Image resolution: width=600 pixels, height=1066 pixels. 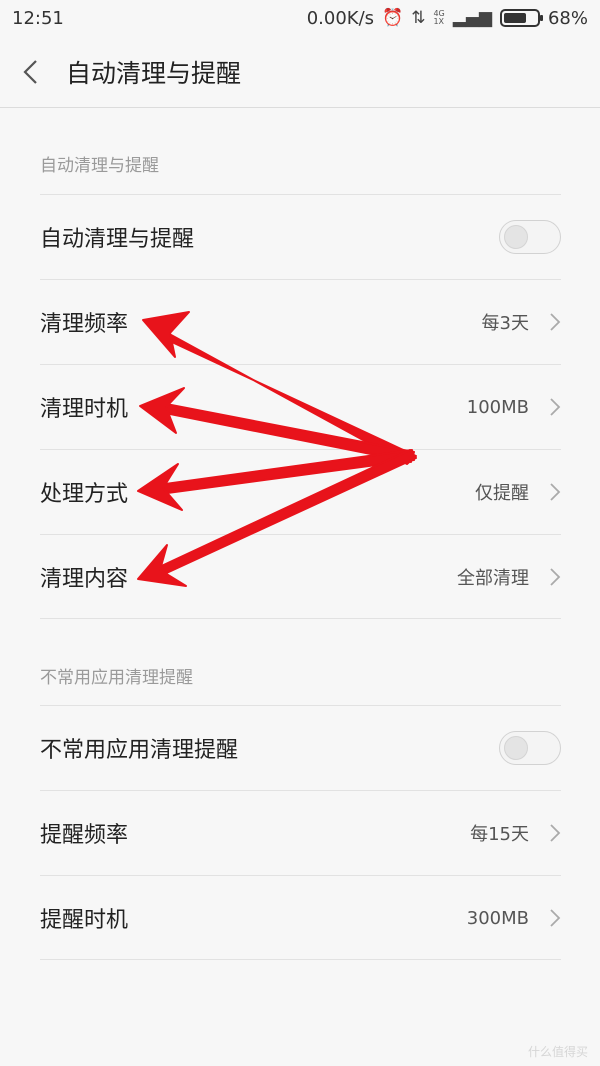 I want to click on signal-bars-icon: ▂▄▆, so click(x=472, y=18).